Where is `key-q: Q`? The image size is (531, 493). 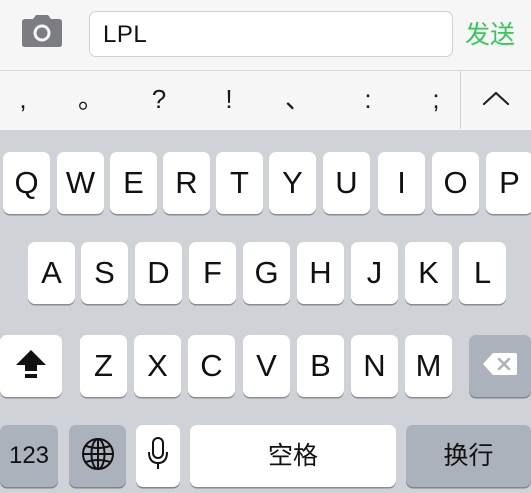
key-q: Q is located at coordinates (26, 183).